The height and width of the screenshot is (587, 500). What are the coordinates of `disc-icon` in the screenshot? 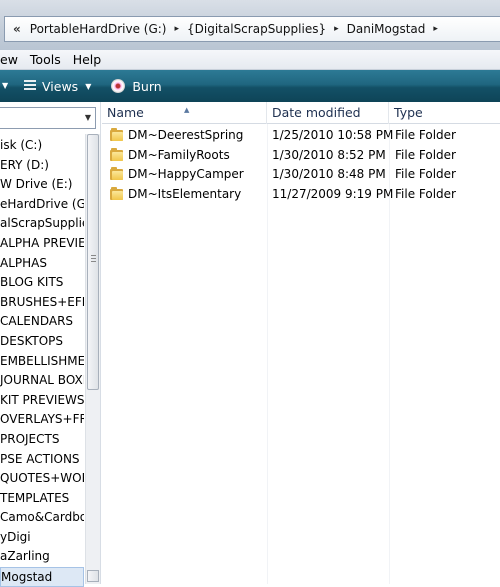 It's located at (118, 86).